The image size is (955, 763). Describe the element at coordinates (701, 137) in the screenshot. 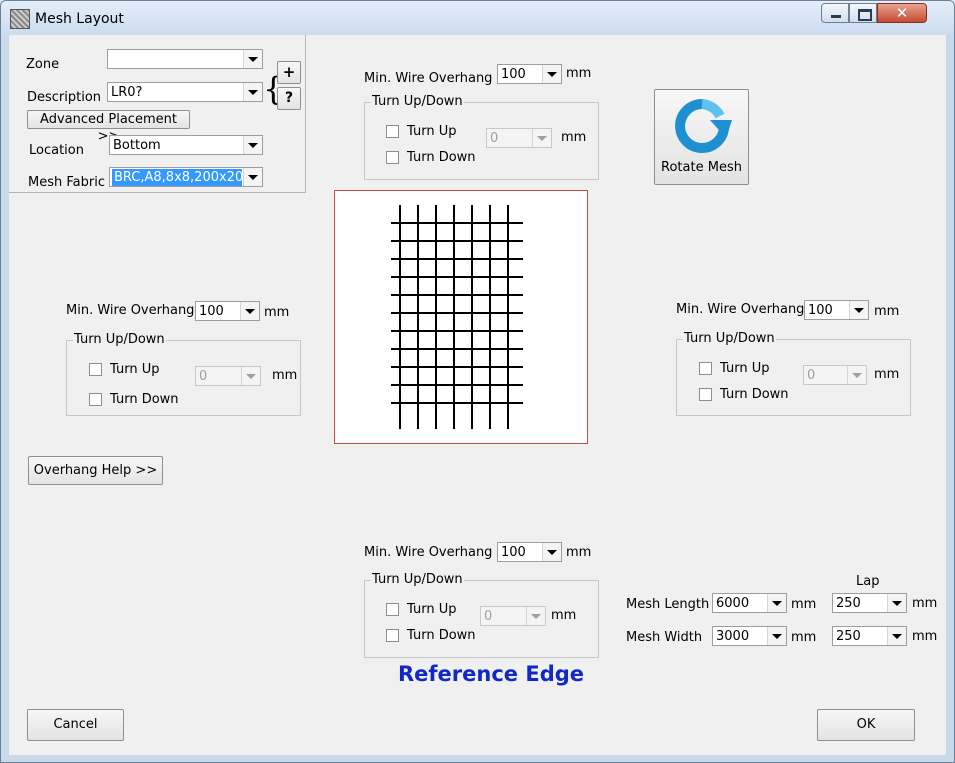

I see `rotate-mesh-button: Rotate Mesh` at that location.